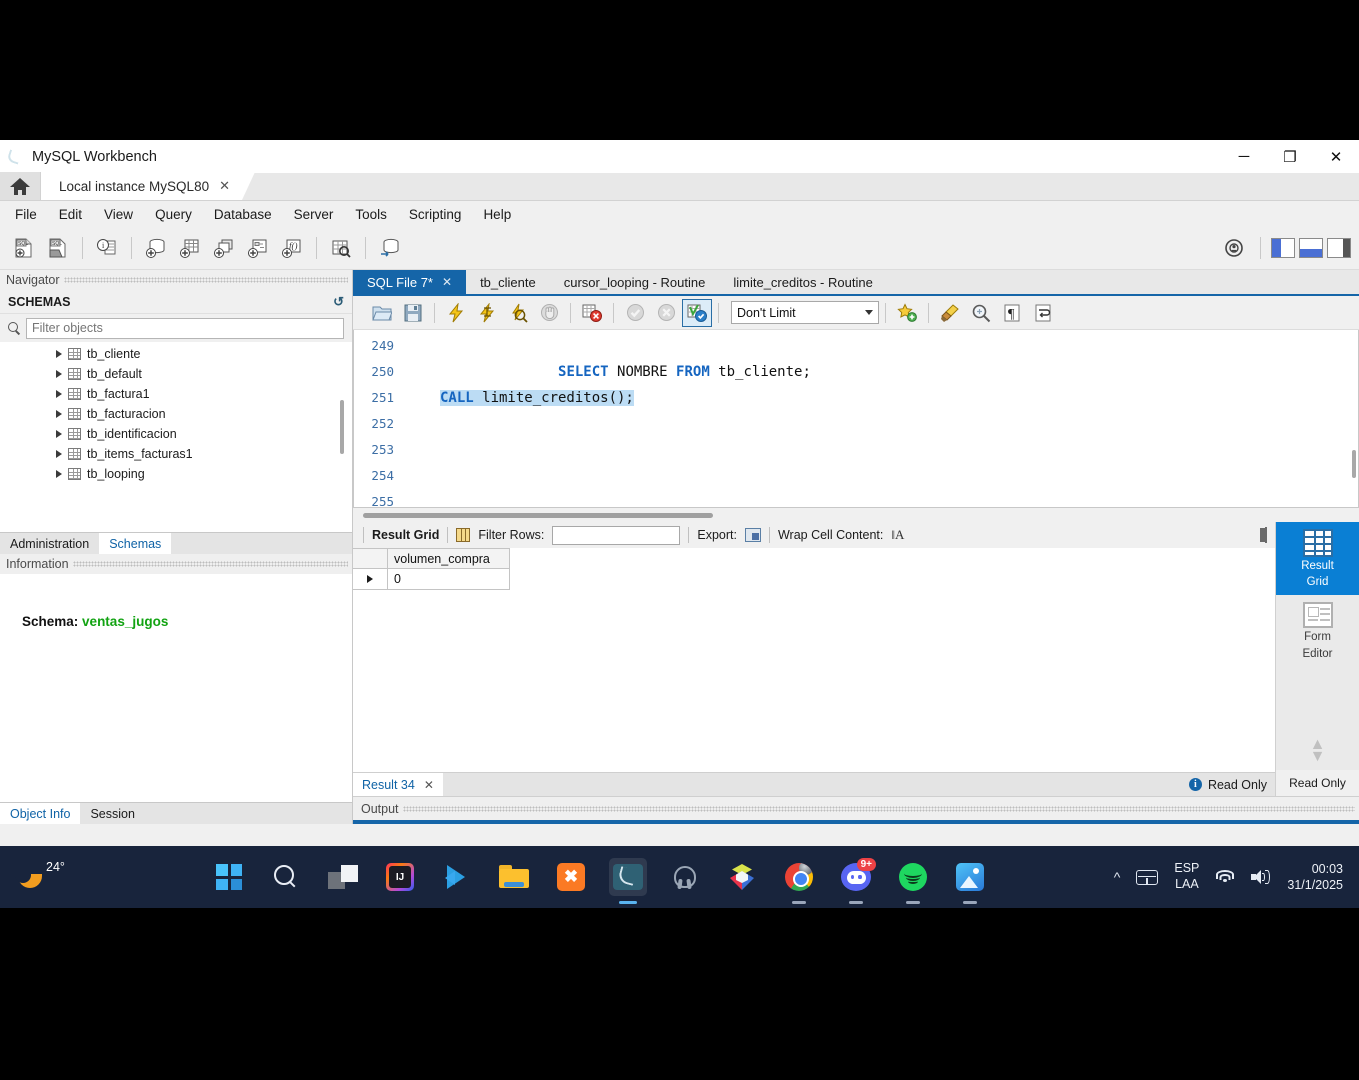 This screenshot has width=1359, height=1080. Describe the element at coordinates (1339, 248) in the screenshot. I see `toggle-secondary-sidebar-icon` at that location.